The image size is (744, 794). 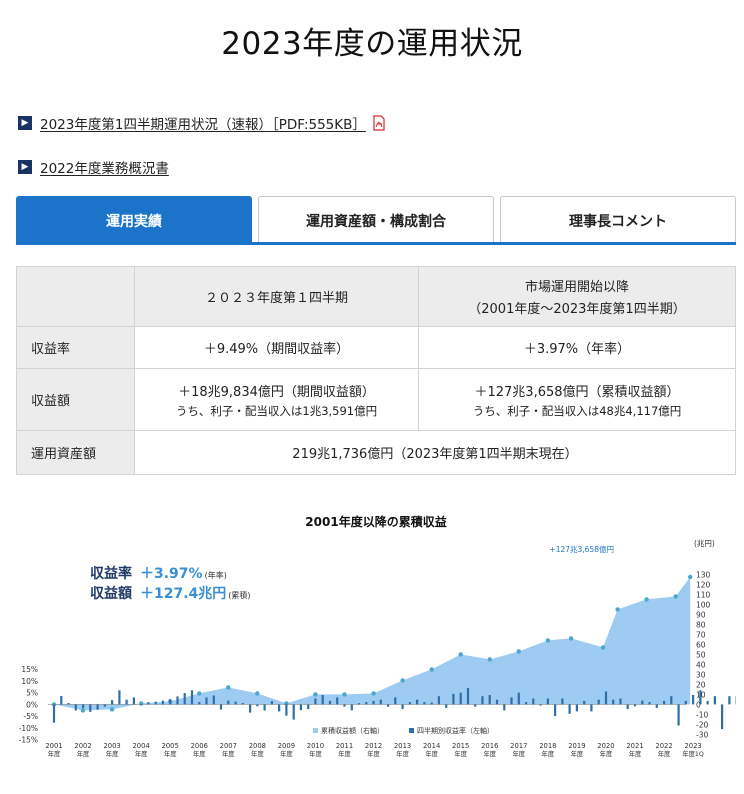 What do you see at coordinates (704, 543) in the screenshot?
I see `right-axis-unit: (兆円)` at bounding box center [704, 543].